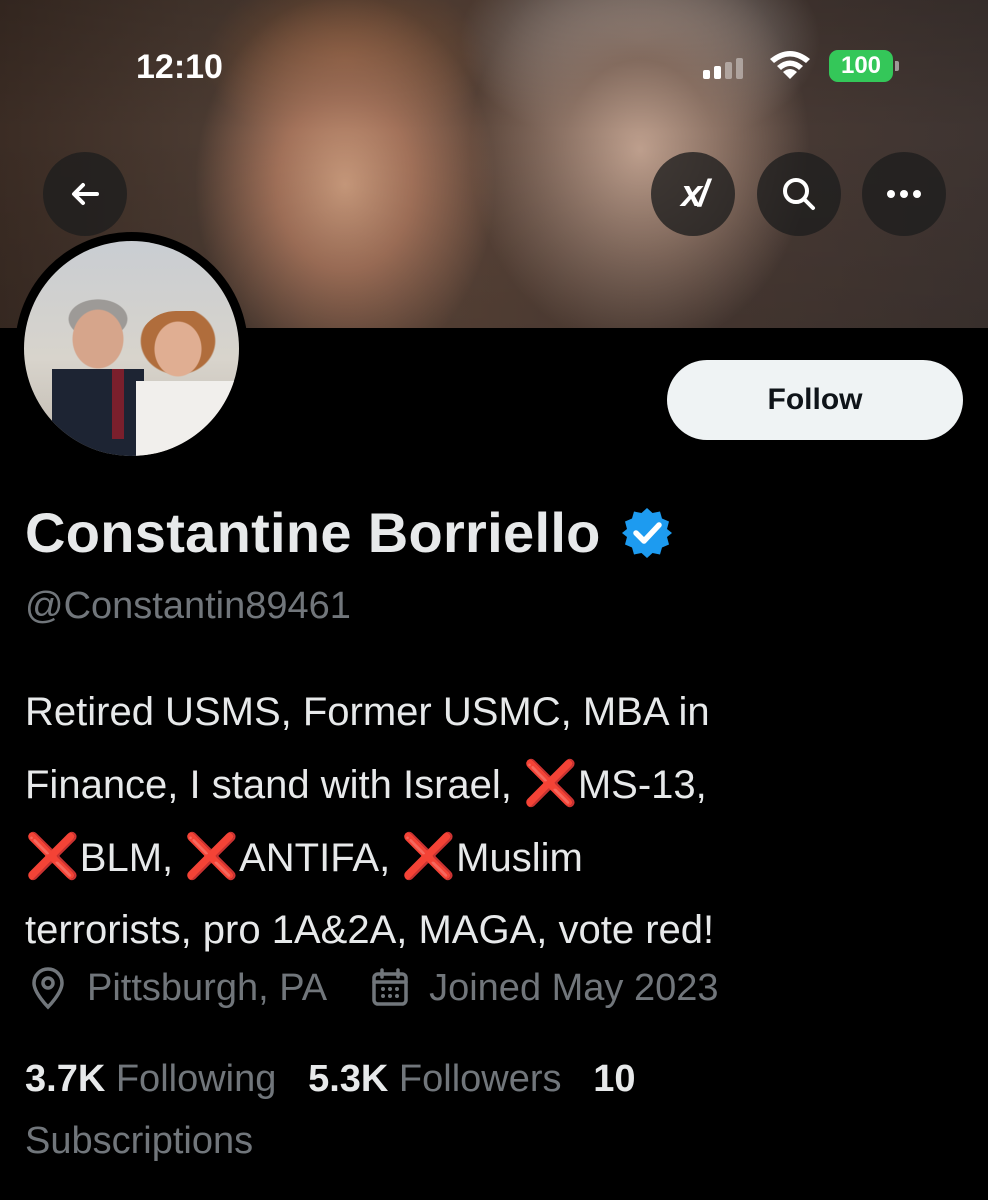 Image resolution: width=988 pixels, height=1200 pixels. I want to click on followers-count: 5.3K, so click(348, 1079).